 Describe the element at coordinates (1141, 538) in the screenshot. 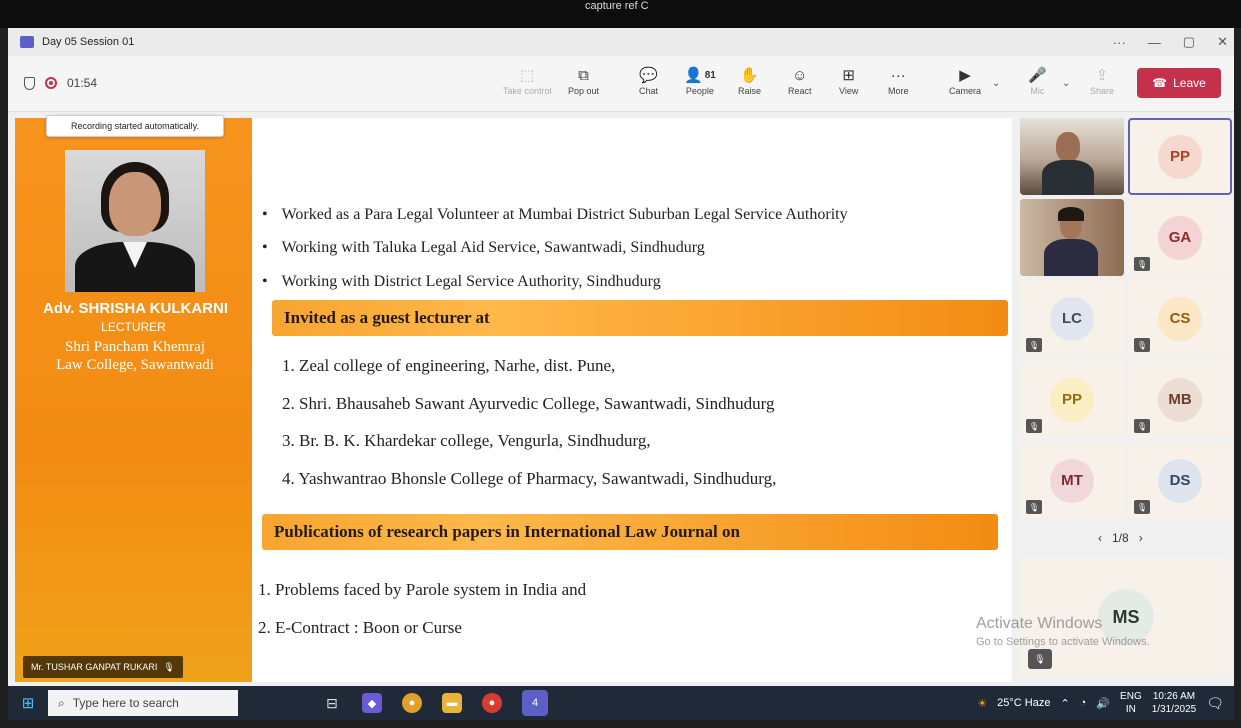

I see `pager-next-icon: ›` at that location.